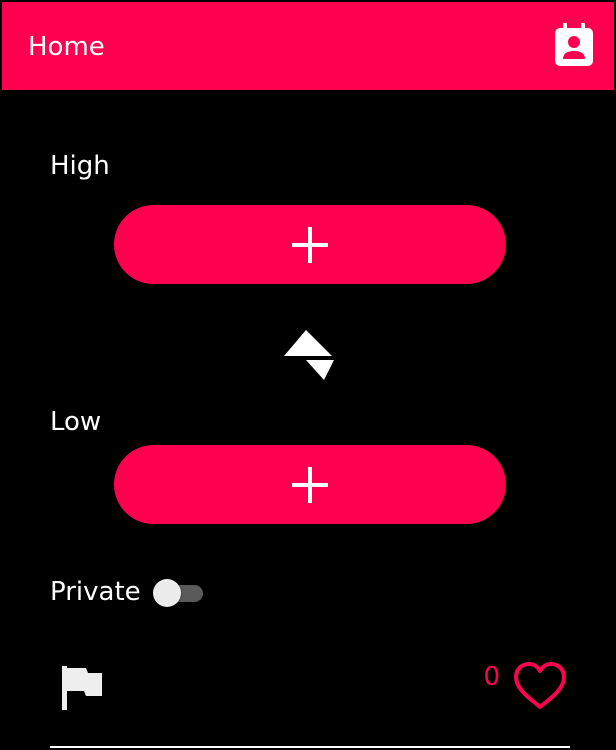 Image resolution: width=616 pixels, height=750 pixels. I want to click on heart-outline-icon, so click(540, 686).